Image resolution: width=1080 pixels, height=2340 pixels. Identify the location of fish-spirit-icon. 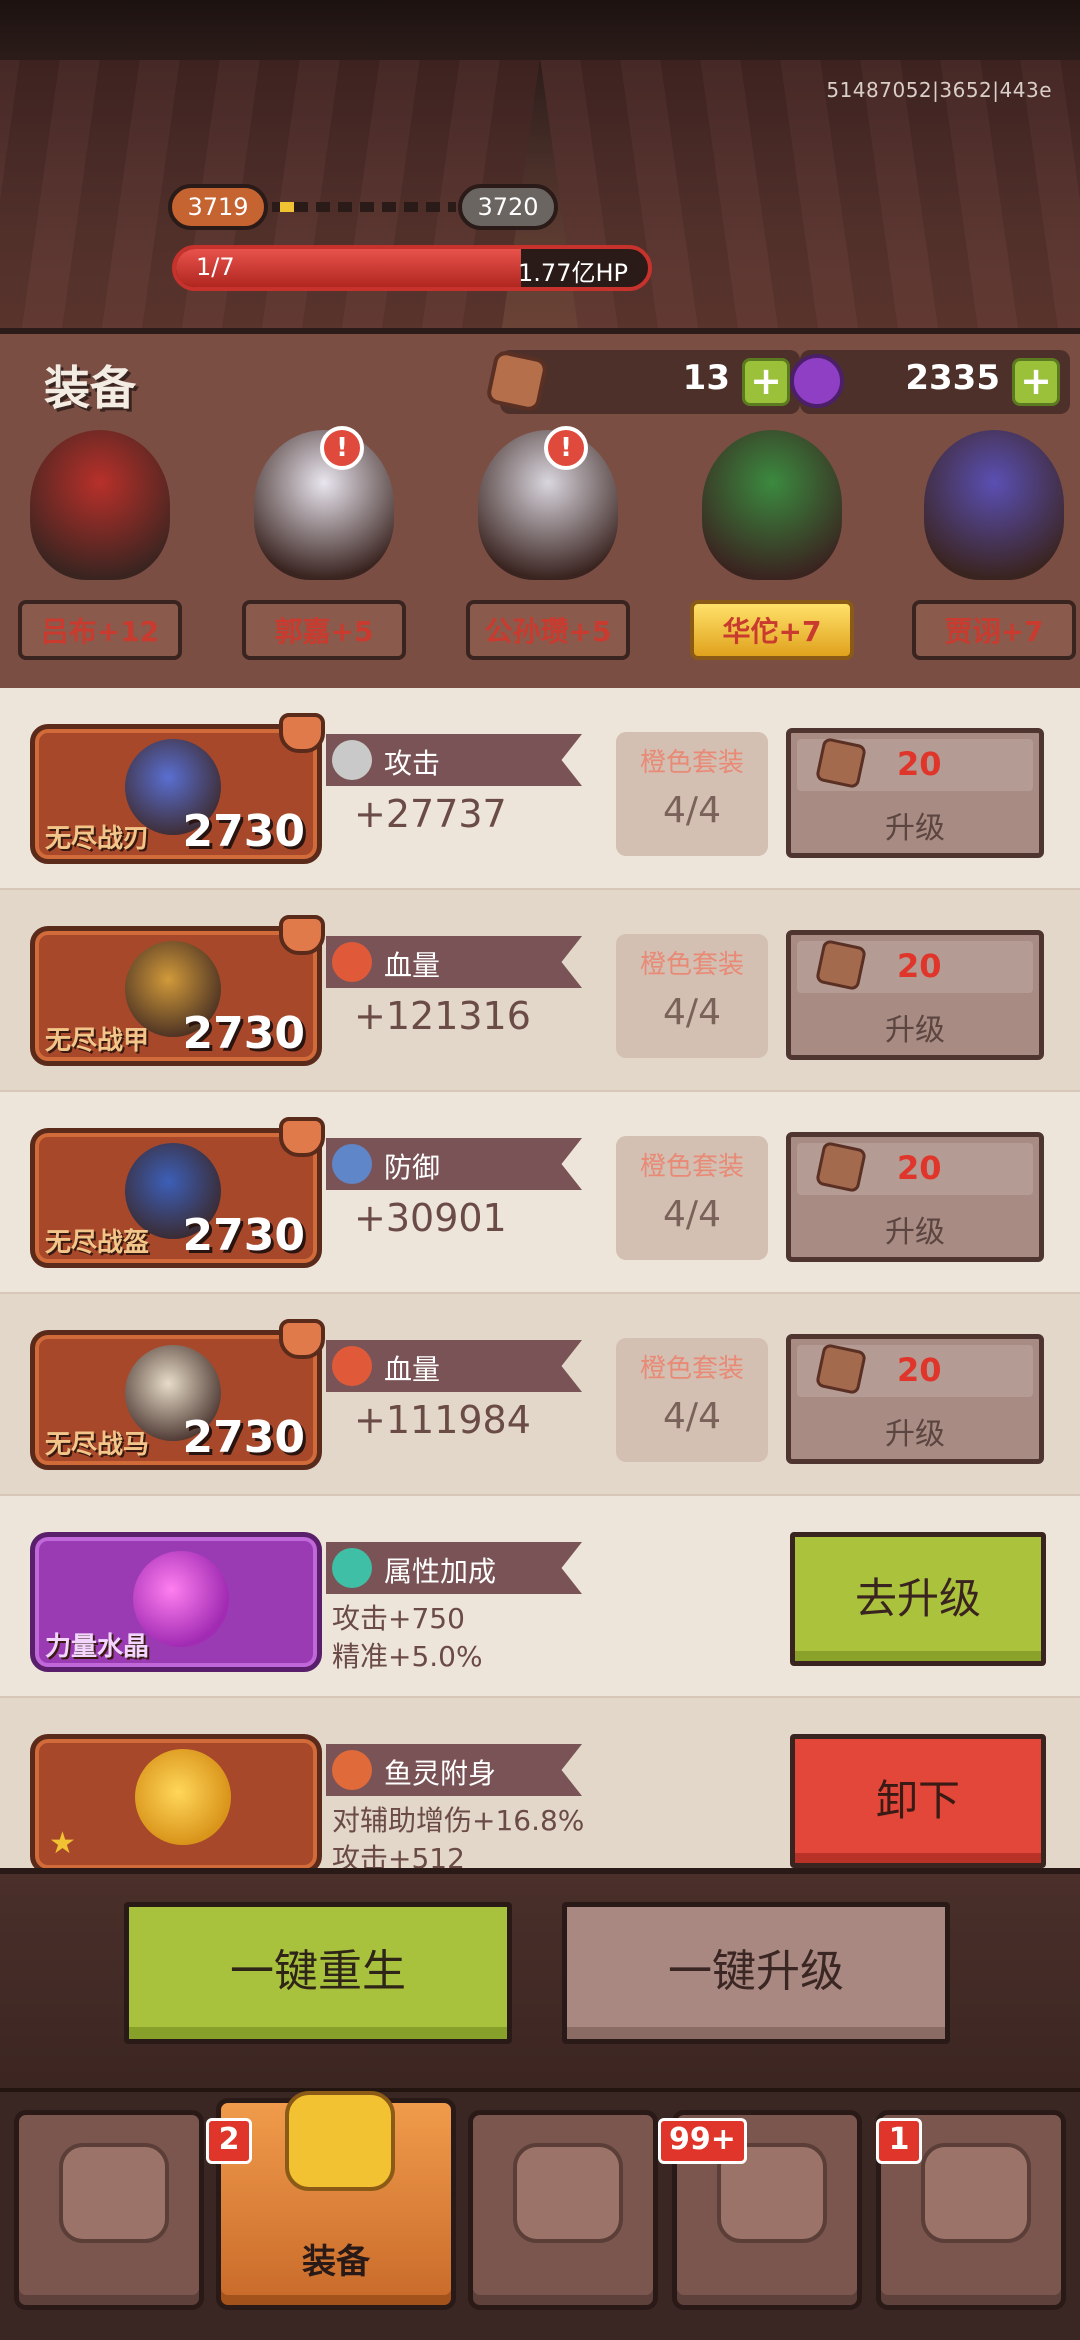
(352, 1770).